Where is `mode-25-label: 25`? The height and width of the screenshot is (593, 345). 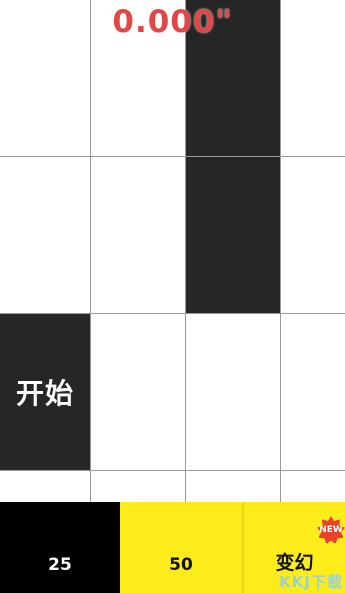
mode-25-label: 25 is located at coordinates (60, 565).